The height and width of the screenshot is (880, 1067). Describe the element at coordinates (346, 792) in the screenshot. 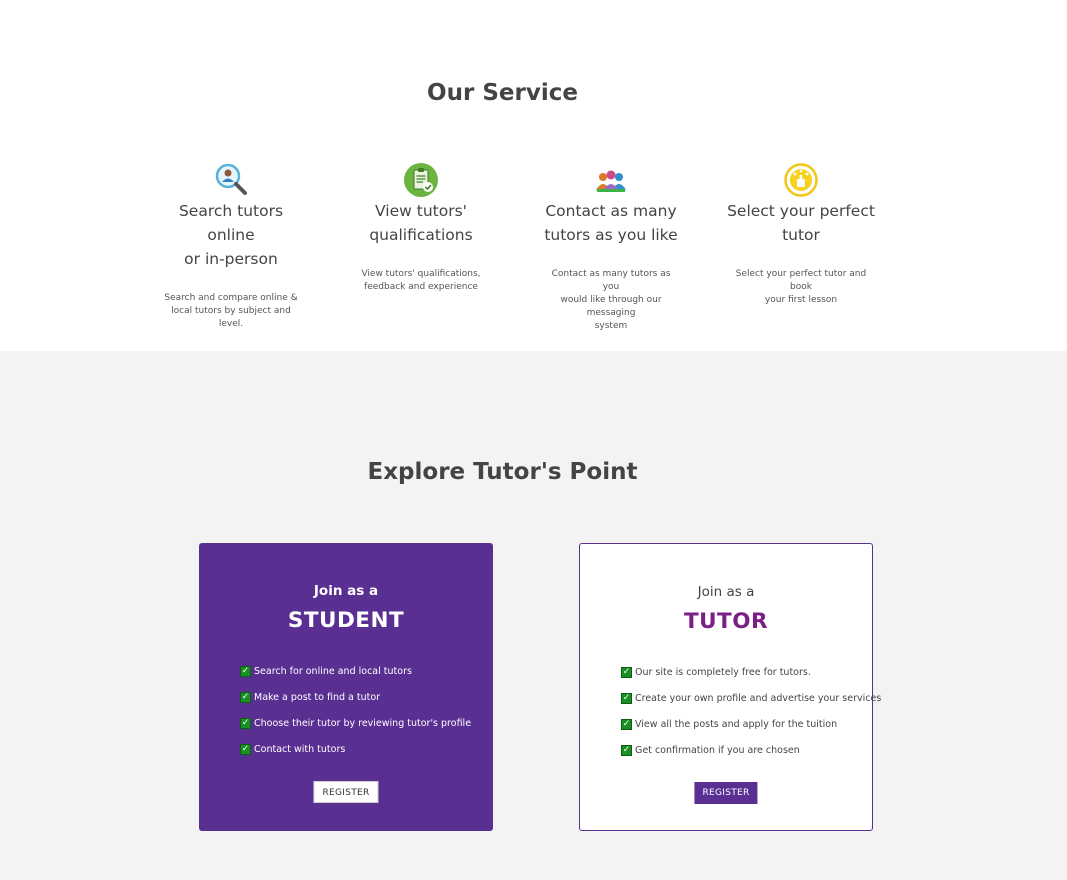

I see `student-register-button: REGISTER` at that location.